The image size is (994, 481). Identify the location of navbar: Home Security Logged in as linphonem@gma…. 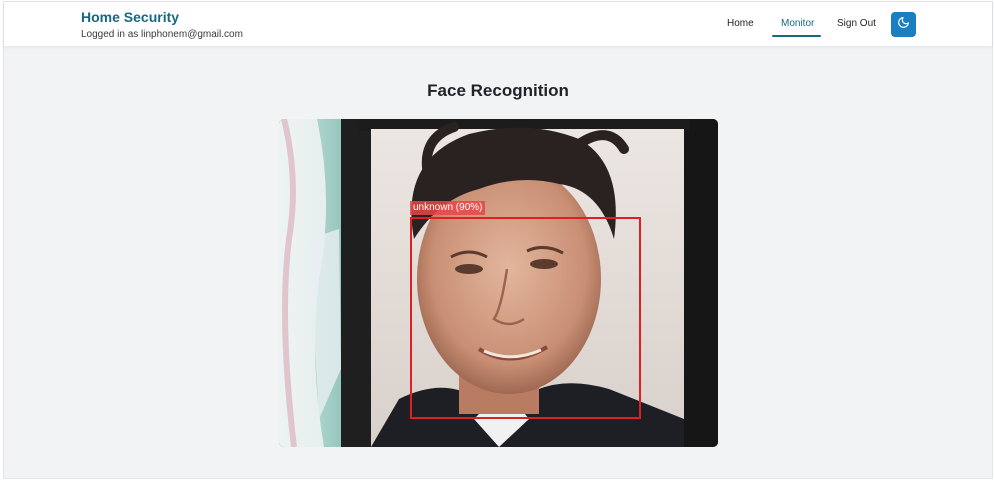
(498, 24).